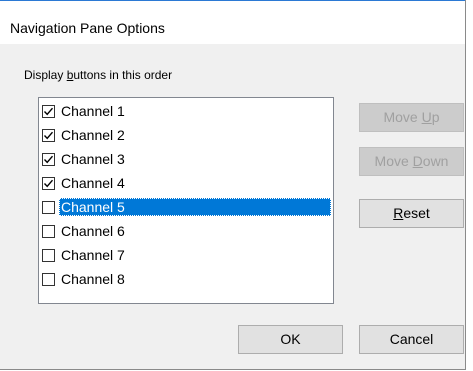 The image size is (473, 371). Describe the element at coordinates (435, 117) in the screenshot. I see `button-label-part: p` at that location.